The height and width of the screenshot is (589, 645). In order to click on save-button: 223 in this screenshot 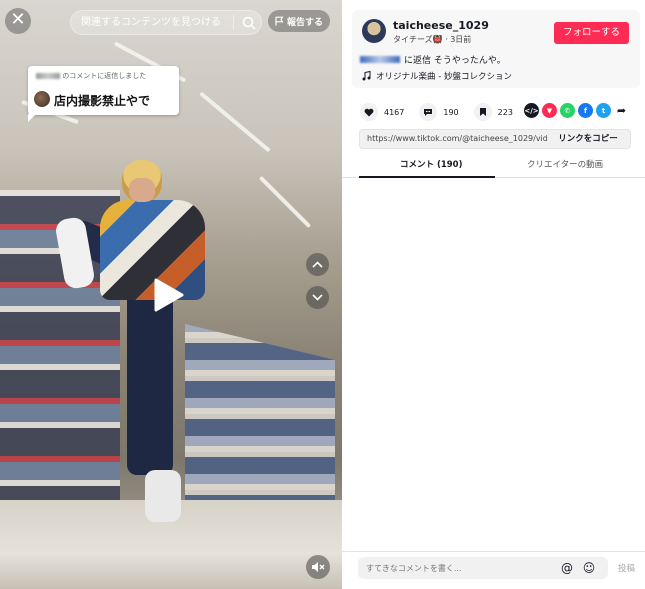, I will do `click(493, 112)`.